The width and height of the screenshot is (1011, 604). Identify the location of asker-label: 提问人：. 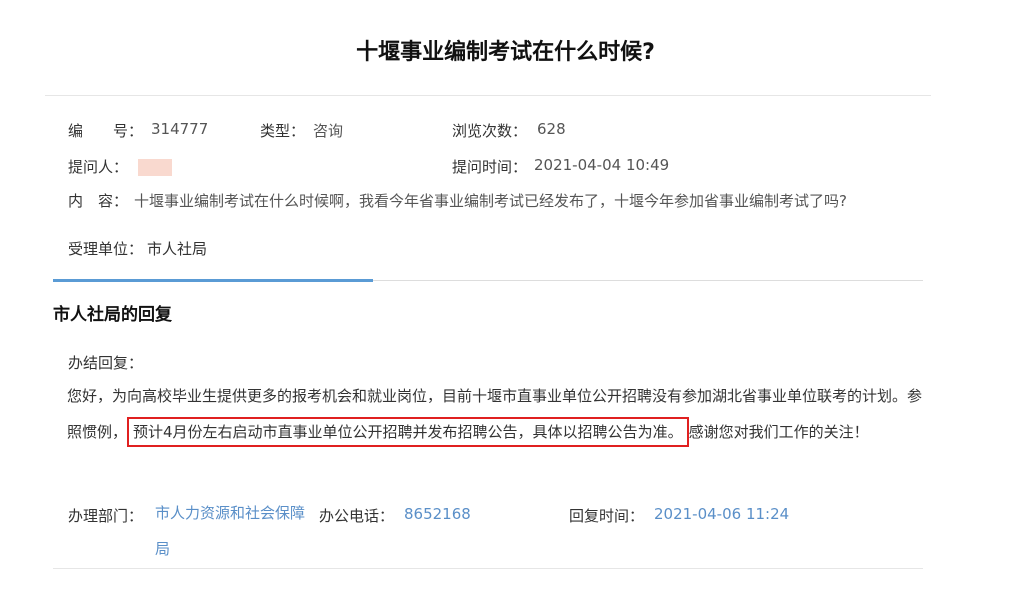
(120, 166).